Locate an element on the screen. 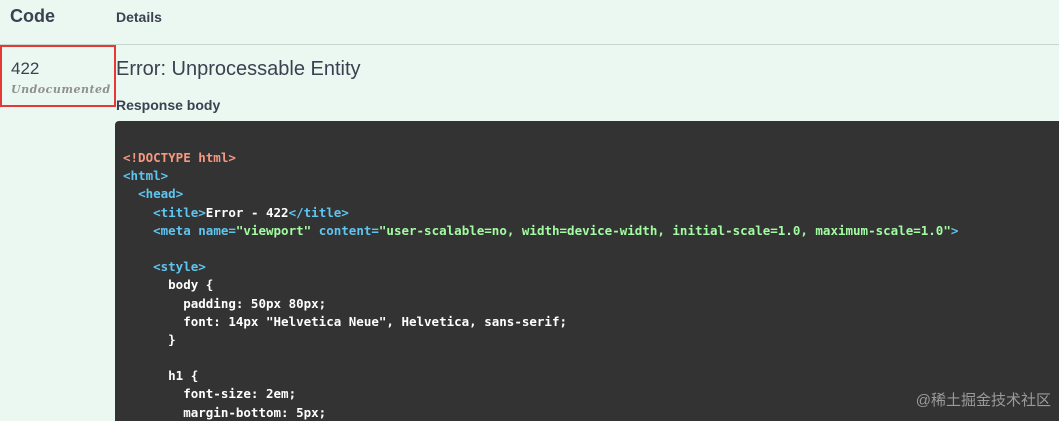 The image size is (1059, 421). status-code: 422 is located at coordinates (25, 68).